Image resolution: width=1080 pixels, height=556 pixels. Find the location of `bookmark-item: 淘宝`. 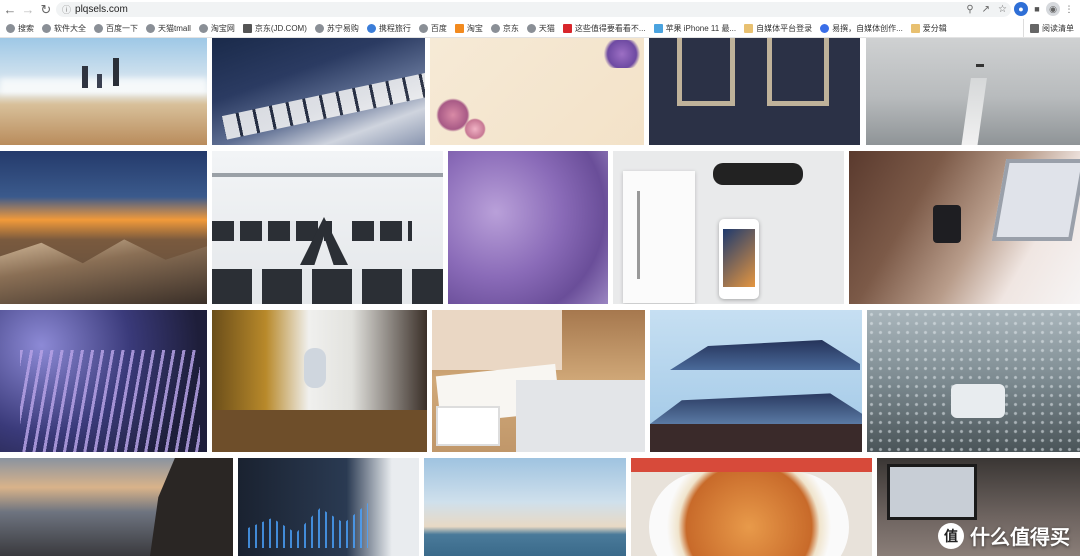

bookmark-item: 淘宝 is located at coordinates (468, 28).